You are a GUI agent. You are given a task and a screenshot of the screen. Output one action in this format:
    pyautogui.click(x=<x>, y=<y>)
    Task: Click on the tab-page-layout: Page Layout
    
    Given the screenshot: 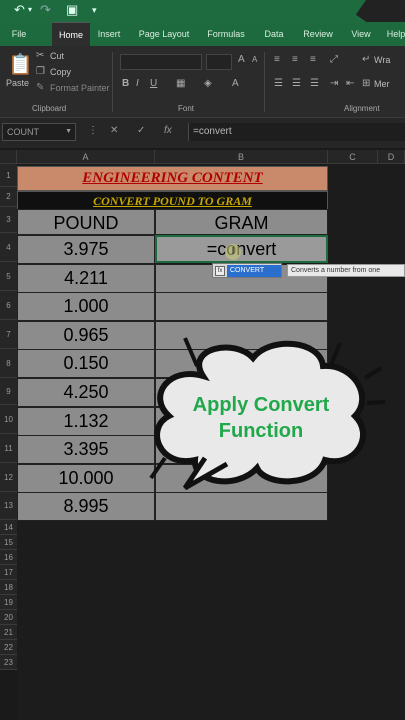 What is the action you would take?
    pyautogui.click(x=164, y=34)
    